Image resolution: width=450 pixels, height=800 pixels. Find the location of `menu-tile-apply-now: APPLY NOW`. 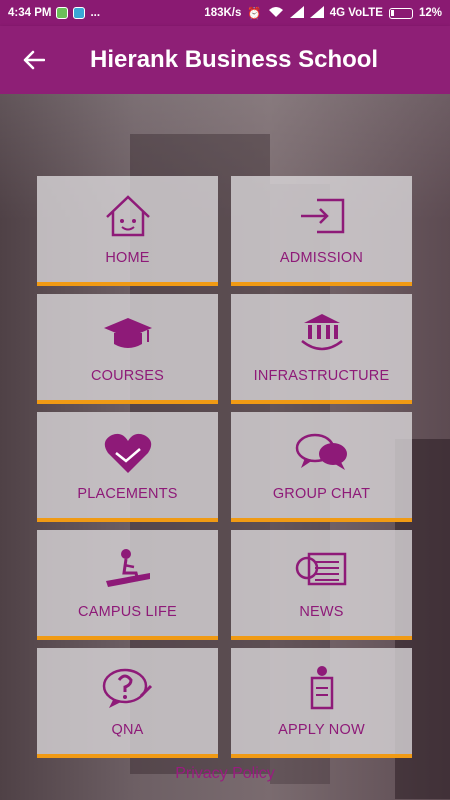

menu-tile-apply-now: APPLY NOW is located at coordinates (321, 703).